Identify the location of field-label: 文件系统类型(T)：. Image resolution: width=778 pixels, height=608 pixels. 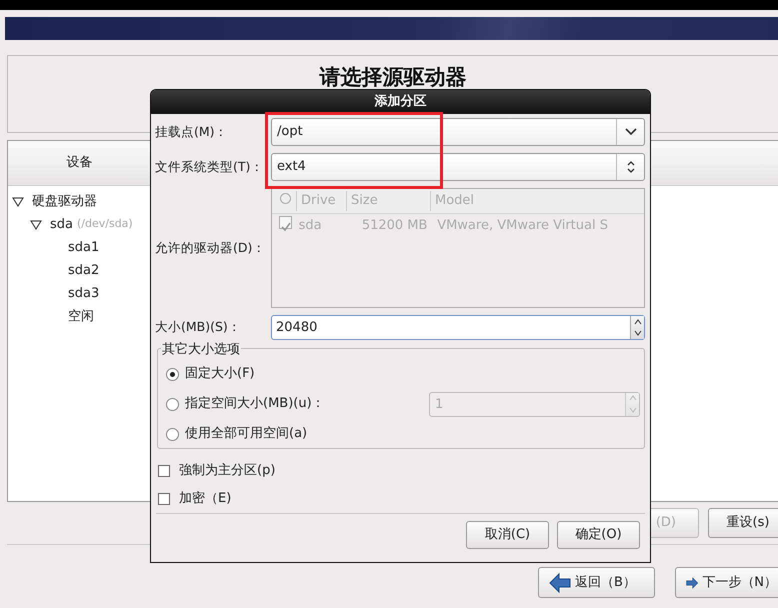
(209, 167).